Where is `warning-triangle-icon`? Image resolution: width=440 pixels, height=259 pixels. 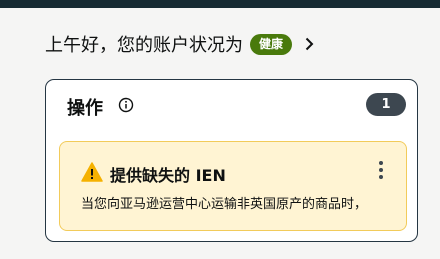 warning-triangle-icon is located at coordinates (92, 172).